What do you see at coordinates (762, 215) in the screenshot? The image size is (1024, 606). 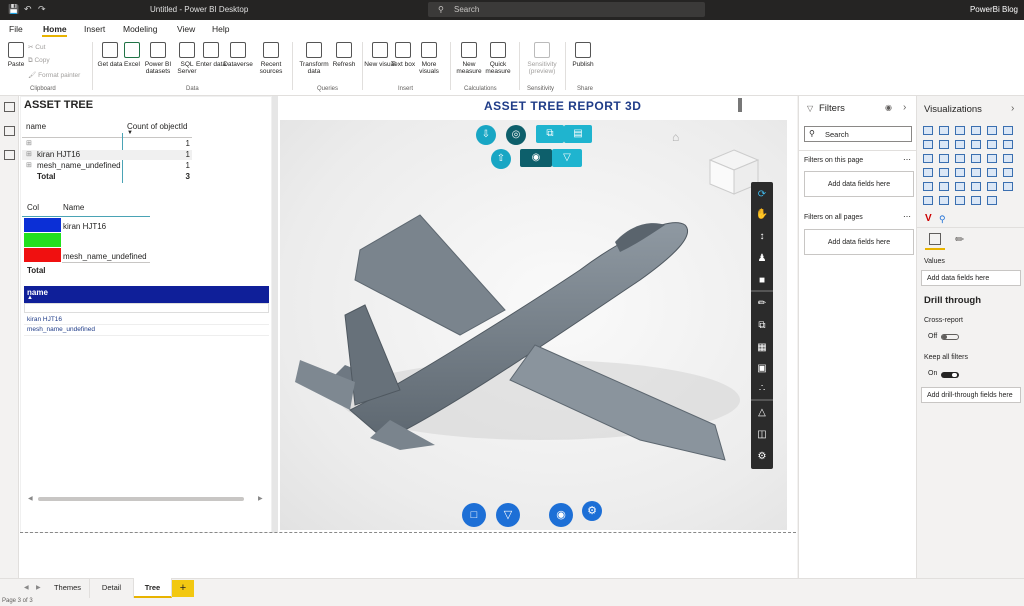 I see `pan-tool: ✋` at bounding box center [762, 215].